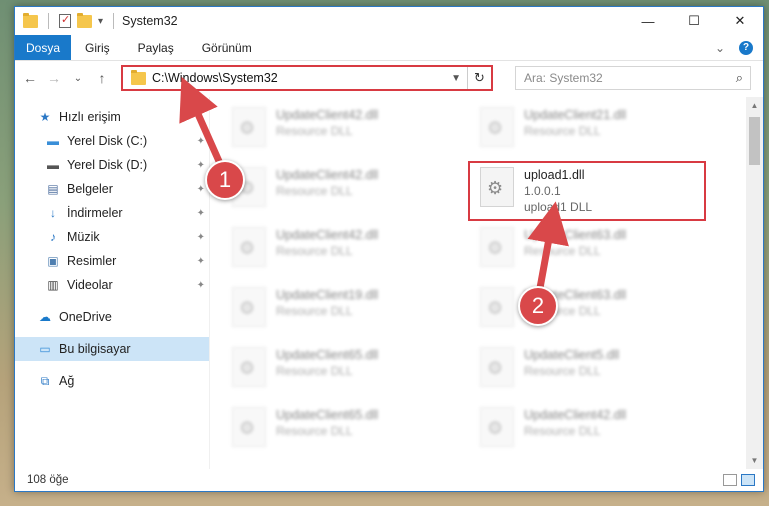  What do you see at coordinates (327, 295) in the screenshot?
I see `file-name: UpdateClient19.dll` at bounding box center [327, 295].